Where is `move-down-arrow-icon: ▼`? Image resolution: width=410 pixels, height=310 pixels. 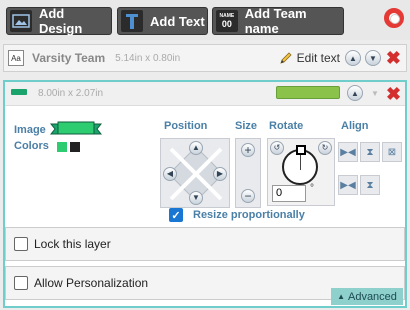
move-down-arrow-icon: ▼ is located at coordinates (196, 198).